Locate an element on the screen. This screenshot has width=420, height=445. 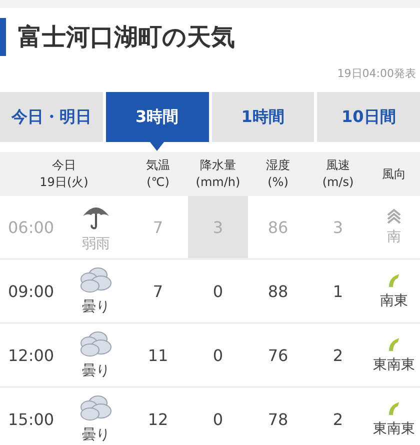
column-header: 風速 (m/s) is located at coordinates (338, 174).